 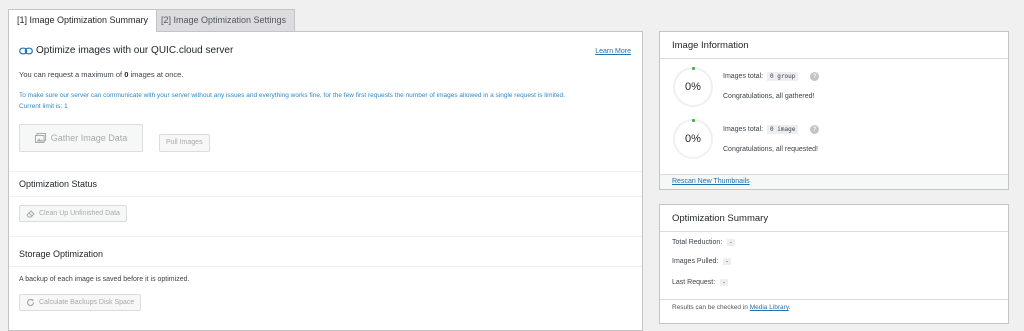 What do you see at coordinates (720, 218) in the screenshot?
I see `panel-title: Optimization Summary` at bounding box center [720, 218].